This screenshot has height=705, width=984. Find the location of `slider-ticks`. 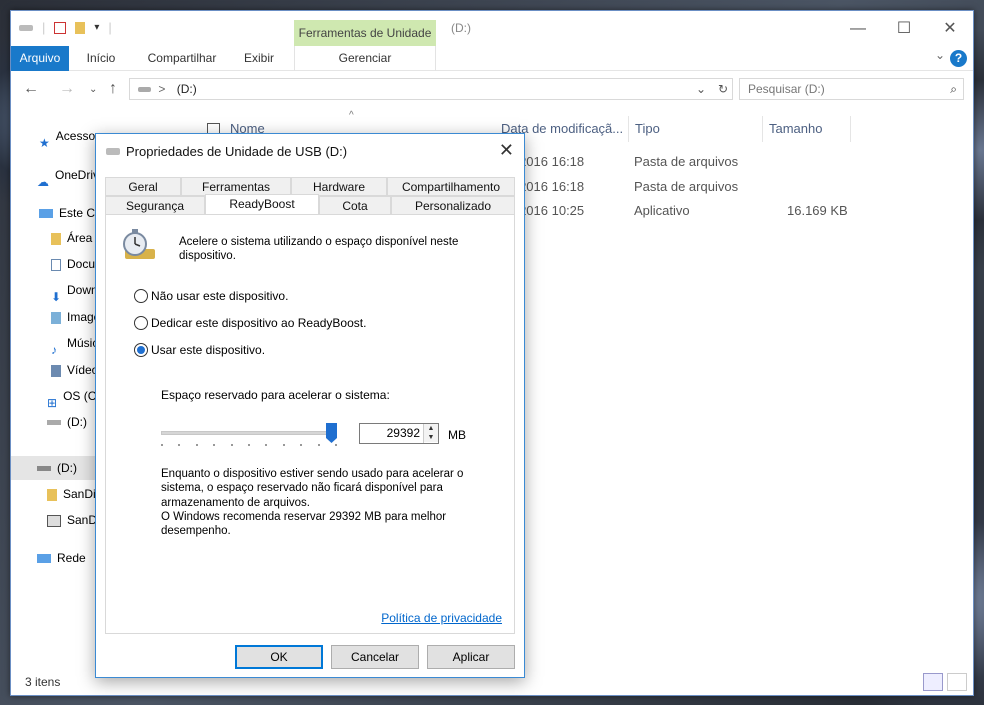

slider-ticks is located at coordinates (249, 446).